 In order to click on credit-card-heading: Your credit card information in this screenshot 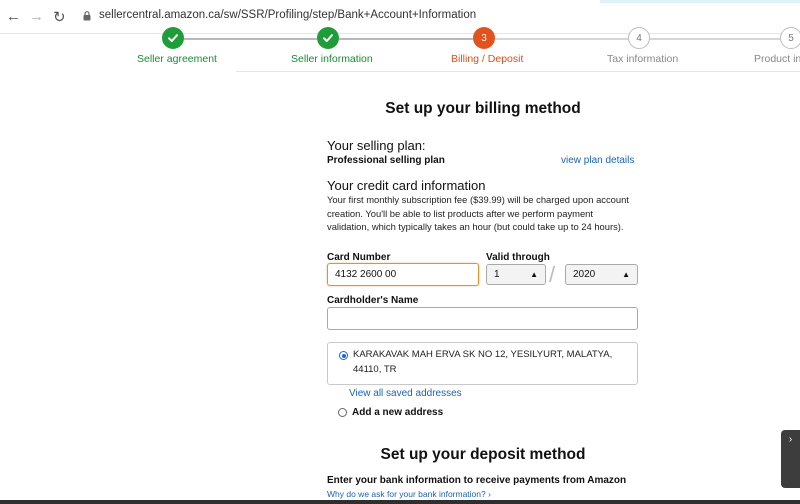, I will do `click(406, 185)`.